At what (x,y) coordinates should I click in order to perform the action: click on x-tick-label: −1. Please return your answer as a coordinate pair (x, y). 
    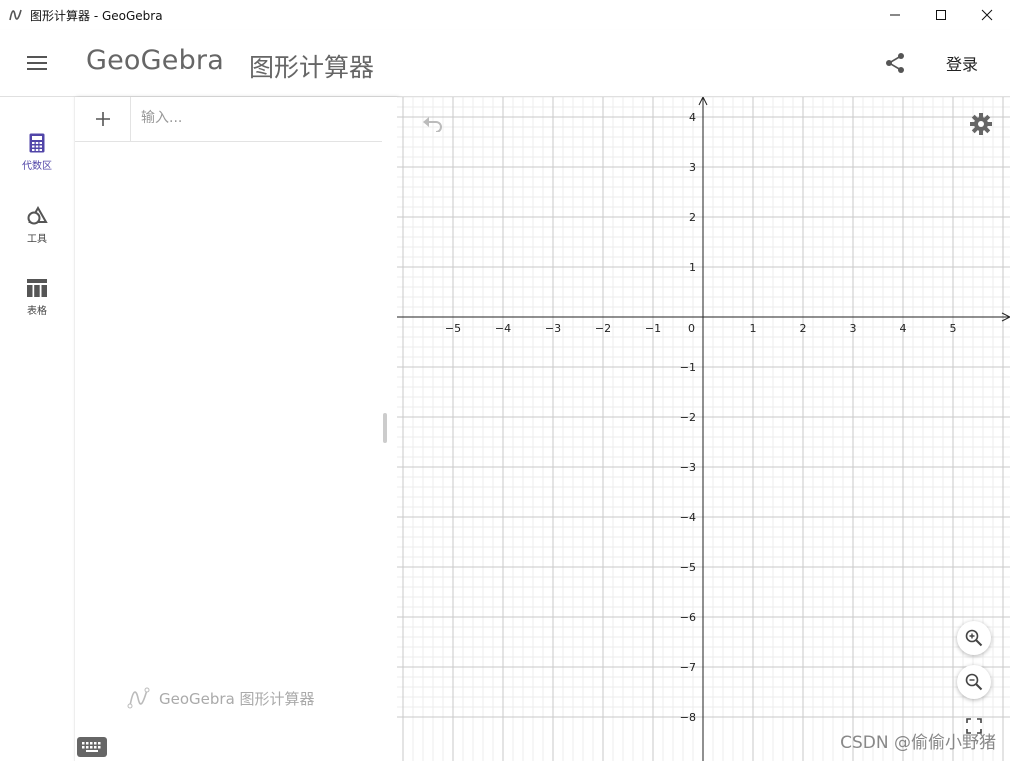
    Looking at the image, I should click on (653, 328).